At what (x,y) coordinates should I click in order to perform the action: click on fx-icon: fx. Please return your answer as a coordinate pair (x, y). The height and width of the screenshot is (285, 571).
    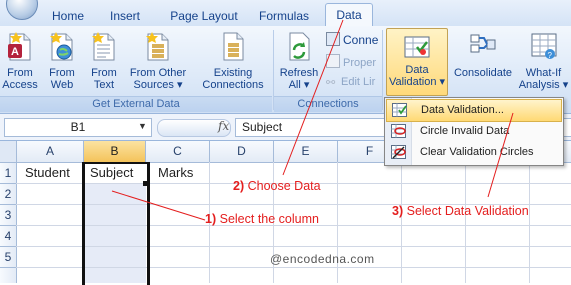
    Looking at the image, I should click on (223, 126).